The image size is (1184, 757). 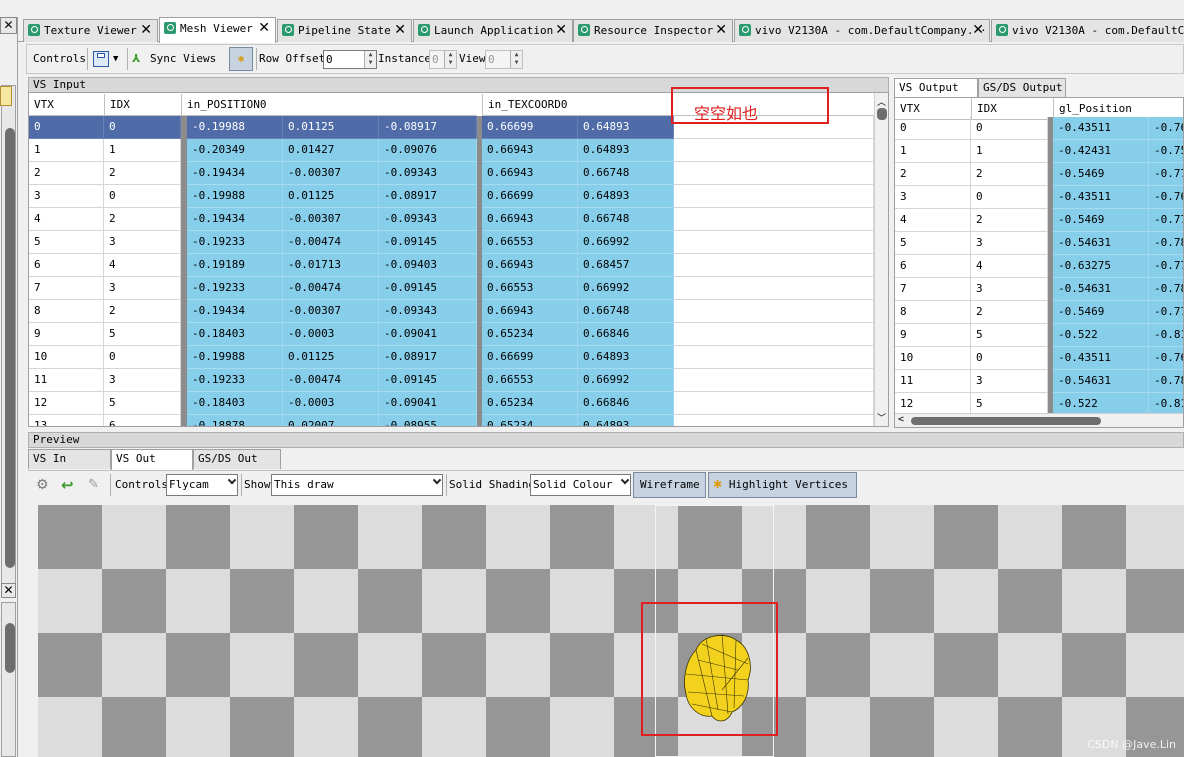 I want to click on dock-scrollbar-lower, so click(x=8, y=679).